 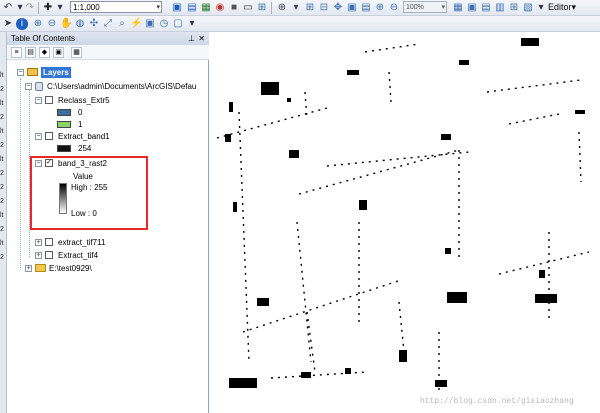 I want to click on html-popup-icon: ▣, so click(x=150, y=24).